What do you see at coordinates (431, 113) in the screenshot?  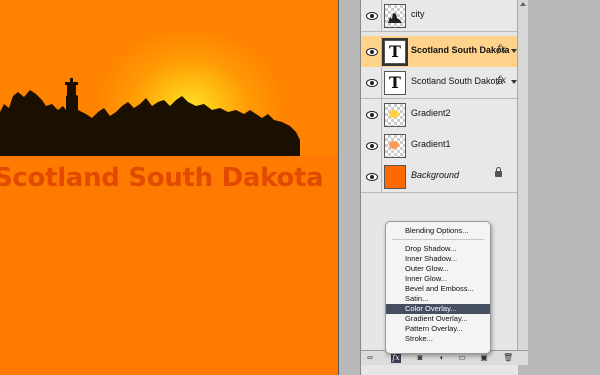 I see `layer-name: Gradient2` at bounding box center [431, 113].